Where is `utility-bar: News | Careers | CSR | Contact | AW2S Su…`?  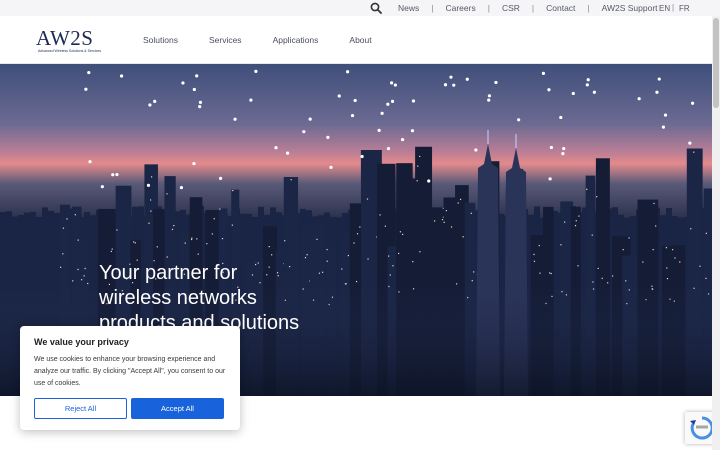 utility-bar: News | Careers | CSR | Contact | AW2S Su… is located at coordinates (360, 8).